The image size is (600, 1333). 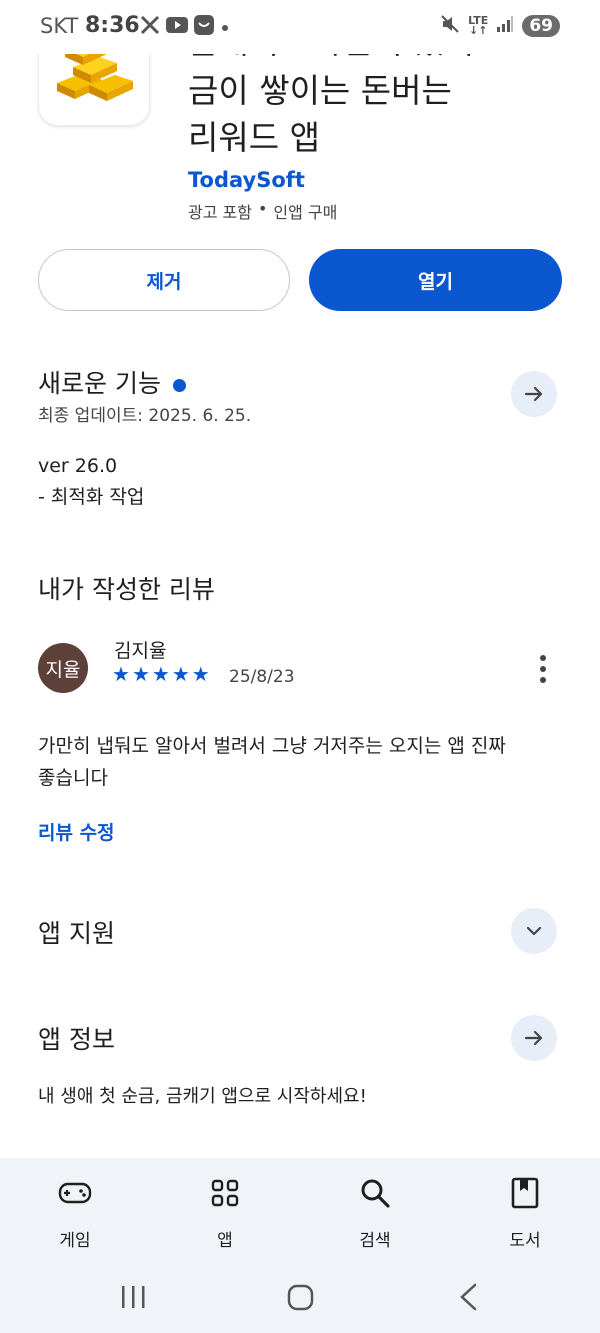 What do you see at coordinates (75, 1241) in the screenshot?
I see `nav-label-games: 게임` at bounding box center [75, 1241].